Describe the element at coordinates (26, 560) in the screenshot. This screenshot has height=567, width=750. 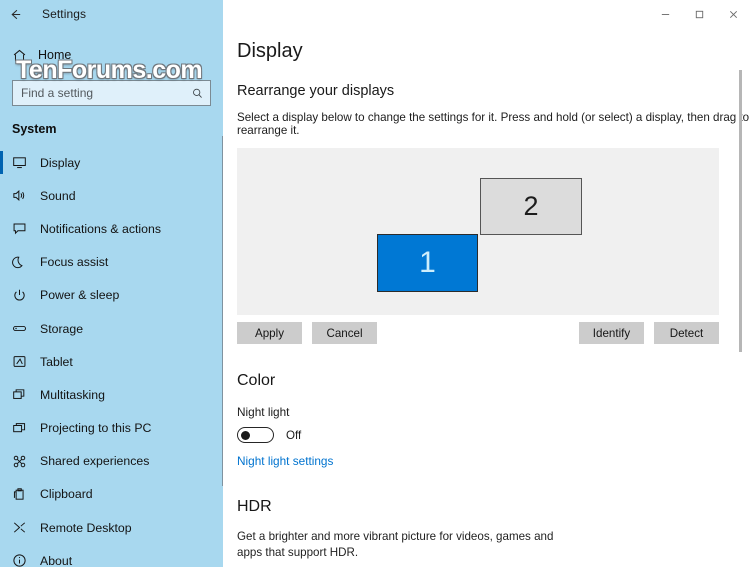
I see `info-icon` at that location.